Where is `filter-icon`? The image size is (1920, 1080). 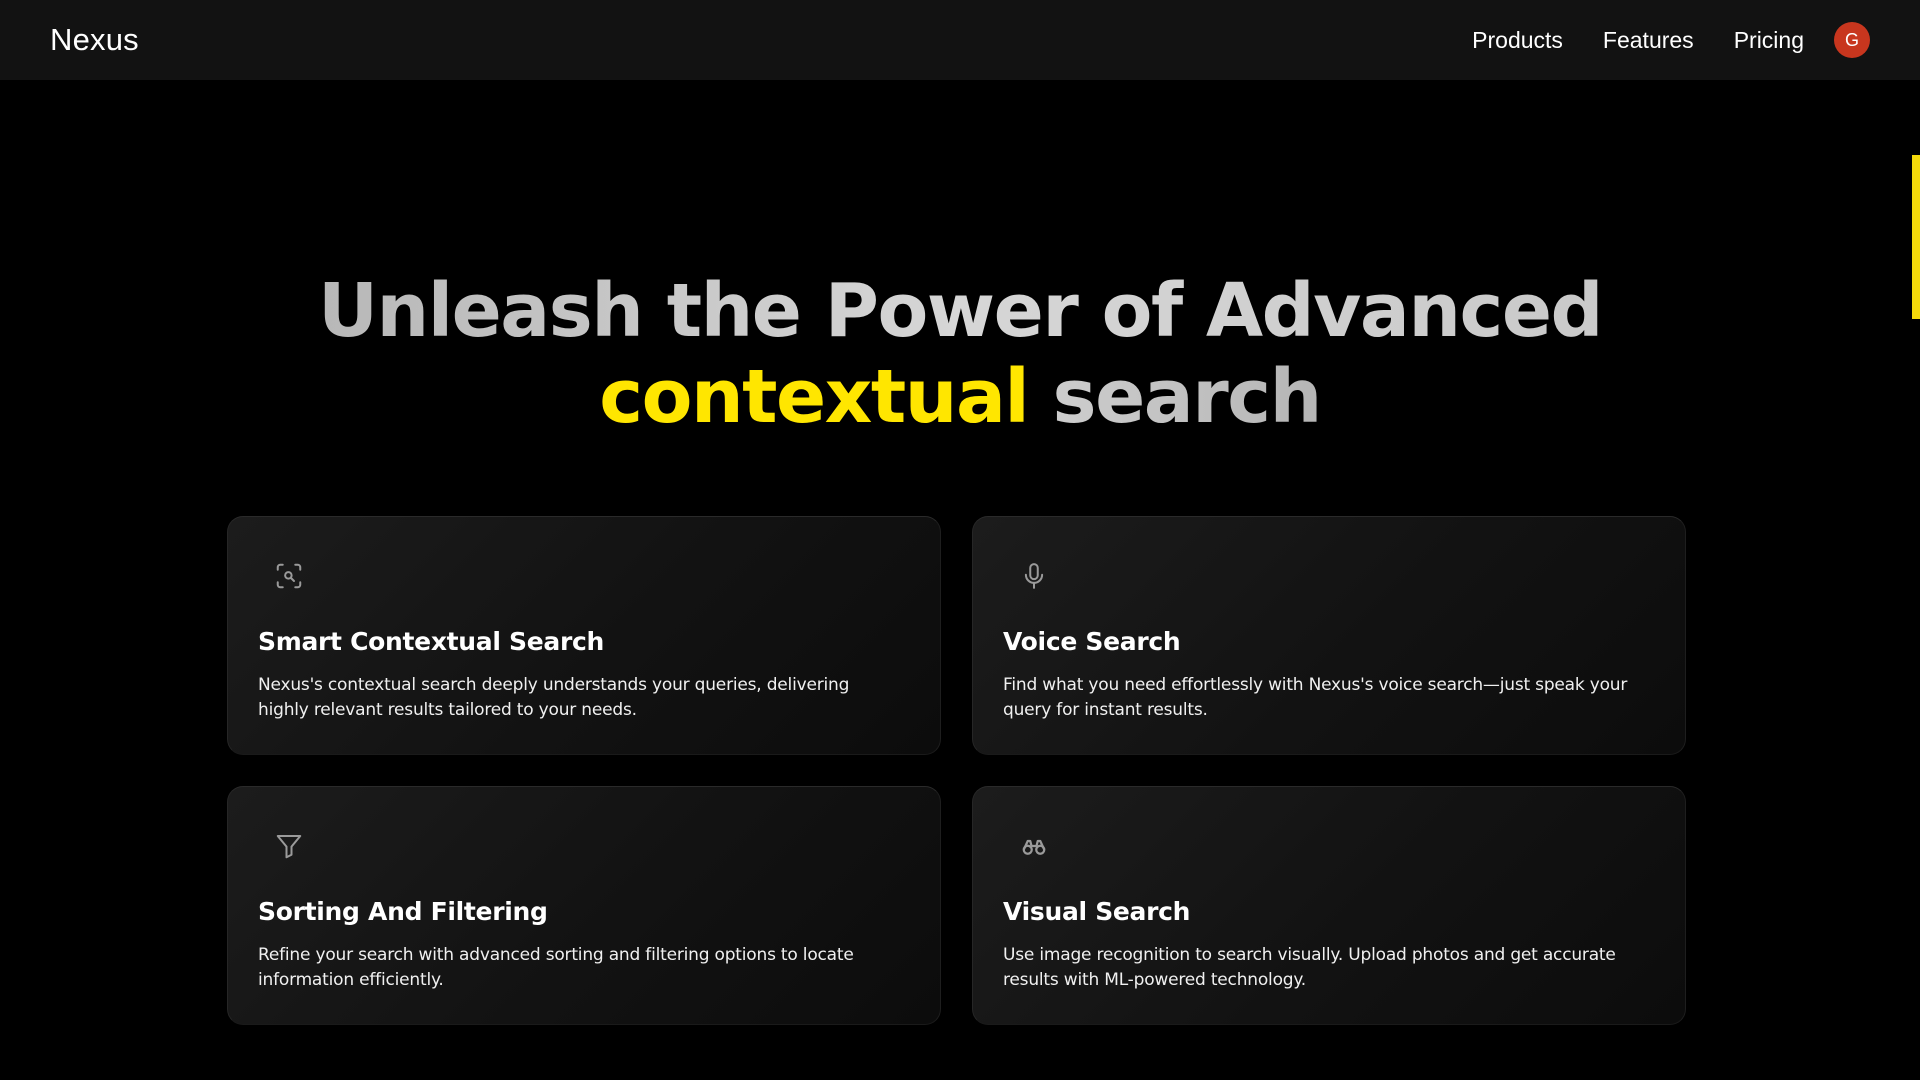 filter-icon is located at coordinates (289, 846).